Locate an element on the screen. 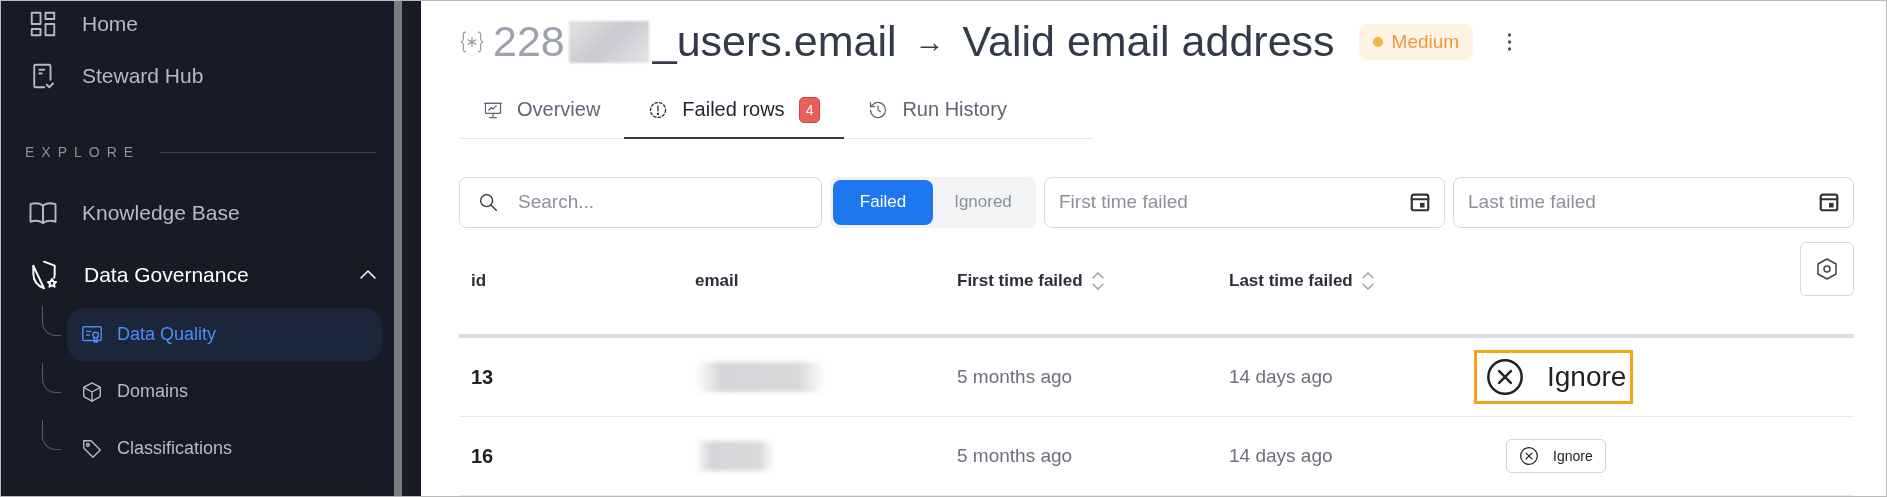 The image size is (1887, 497). nav-item: Home is located at coordinates (209, 25).